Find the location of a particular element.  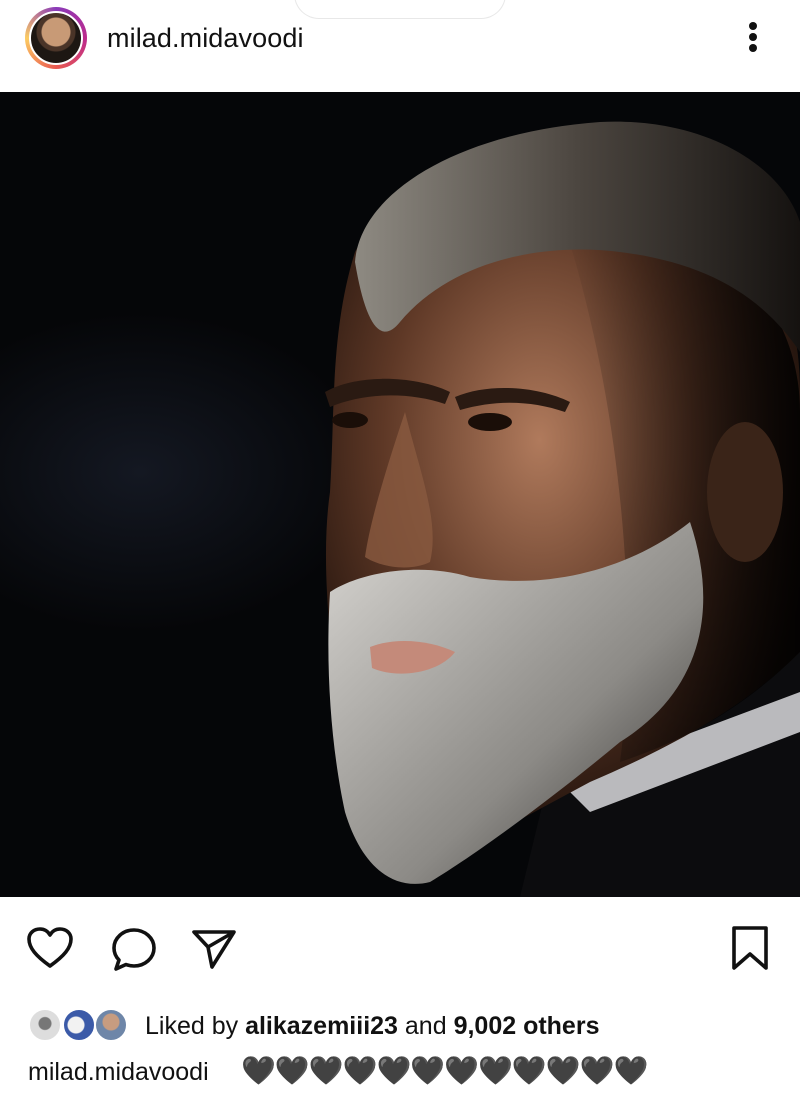

caption-row: milad.midavoodi 🖤🖤🖤🖤🖤🖤🖤🖤🖤🖤🖤🖤 is located at coordinates (400, 1074).